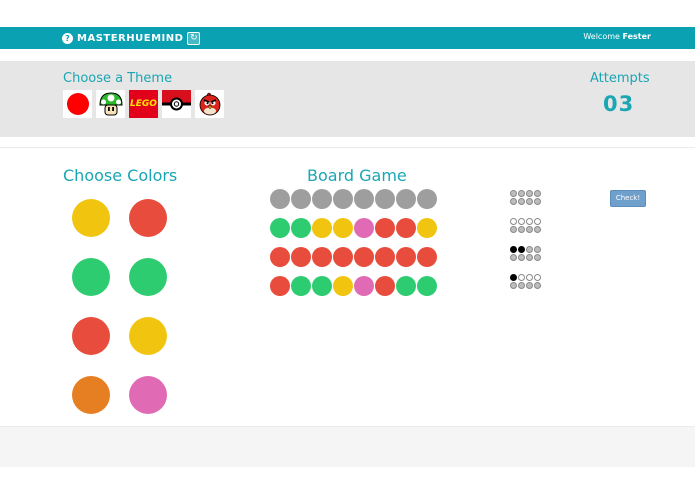 Image resolution: width=695 pixels, height=494 pixels. I want to click on solid-colors-theme, so click(77, 104).